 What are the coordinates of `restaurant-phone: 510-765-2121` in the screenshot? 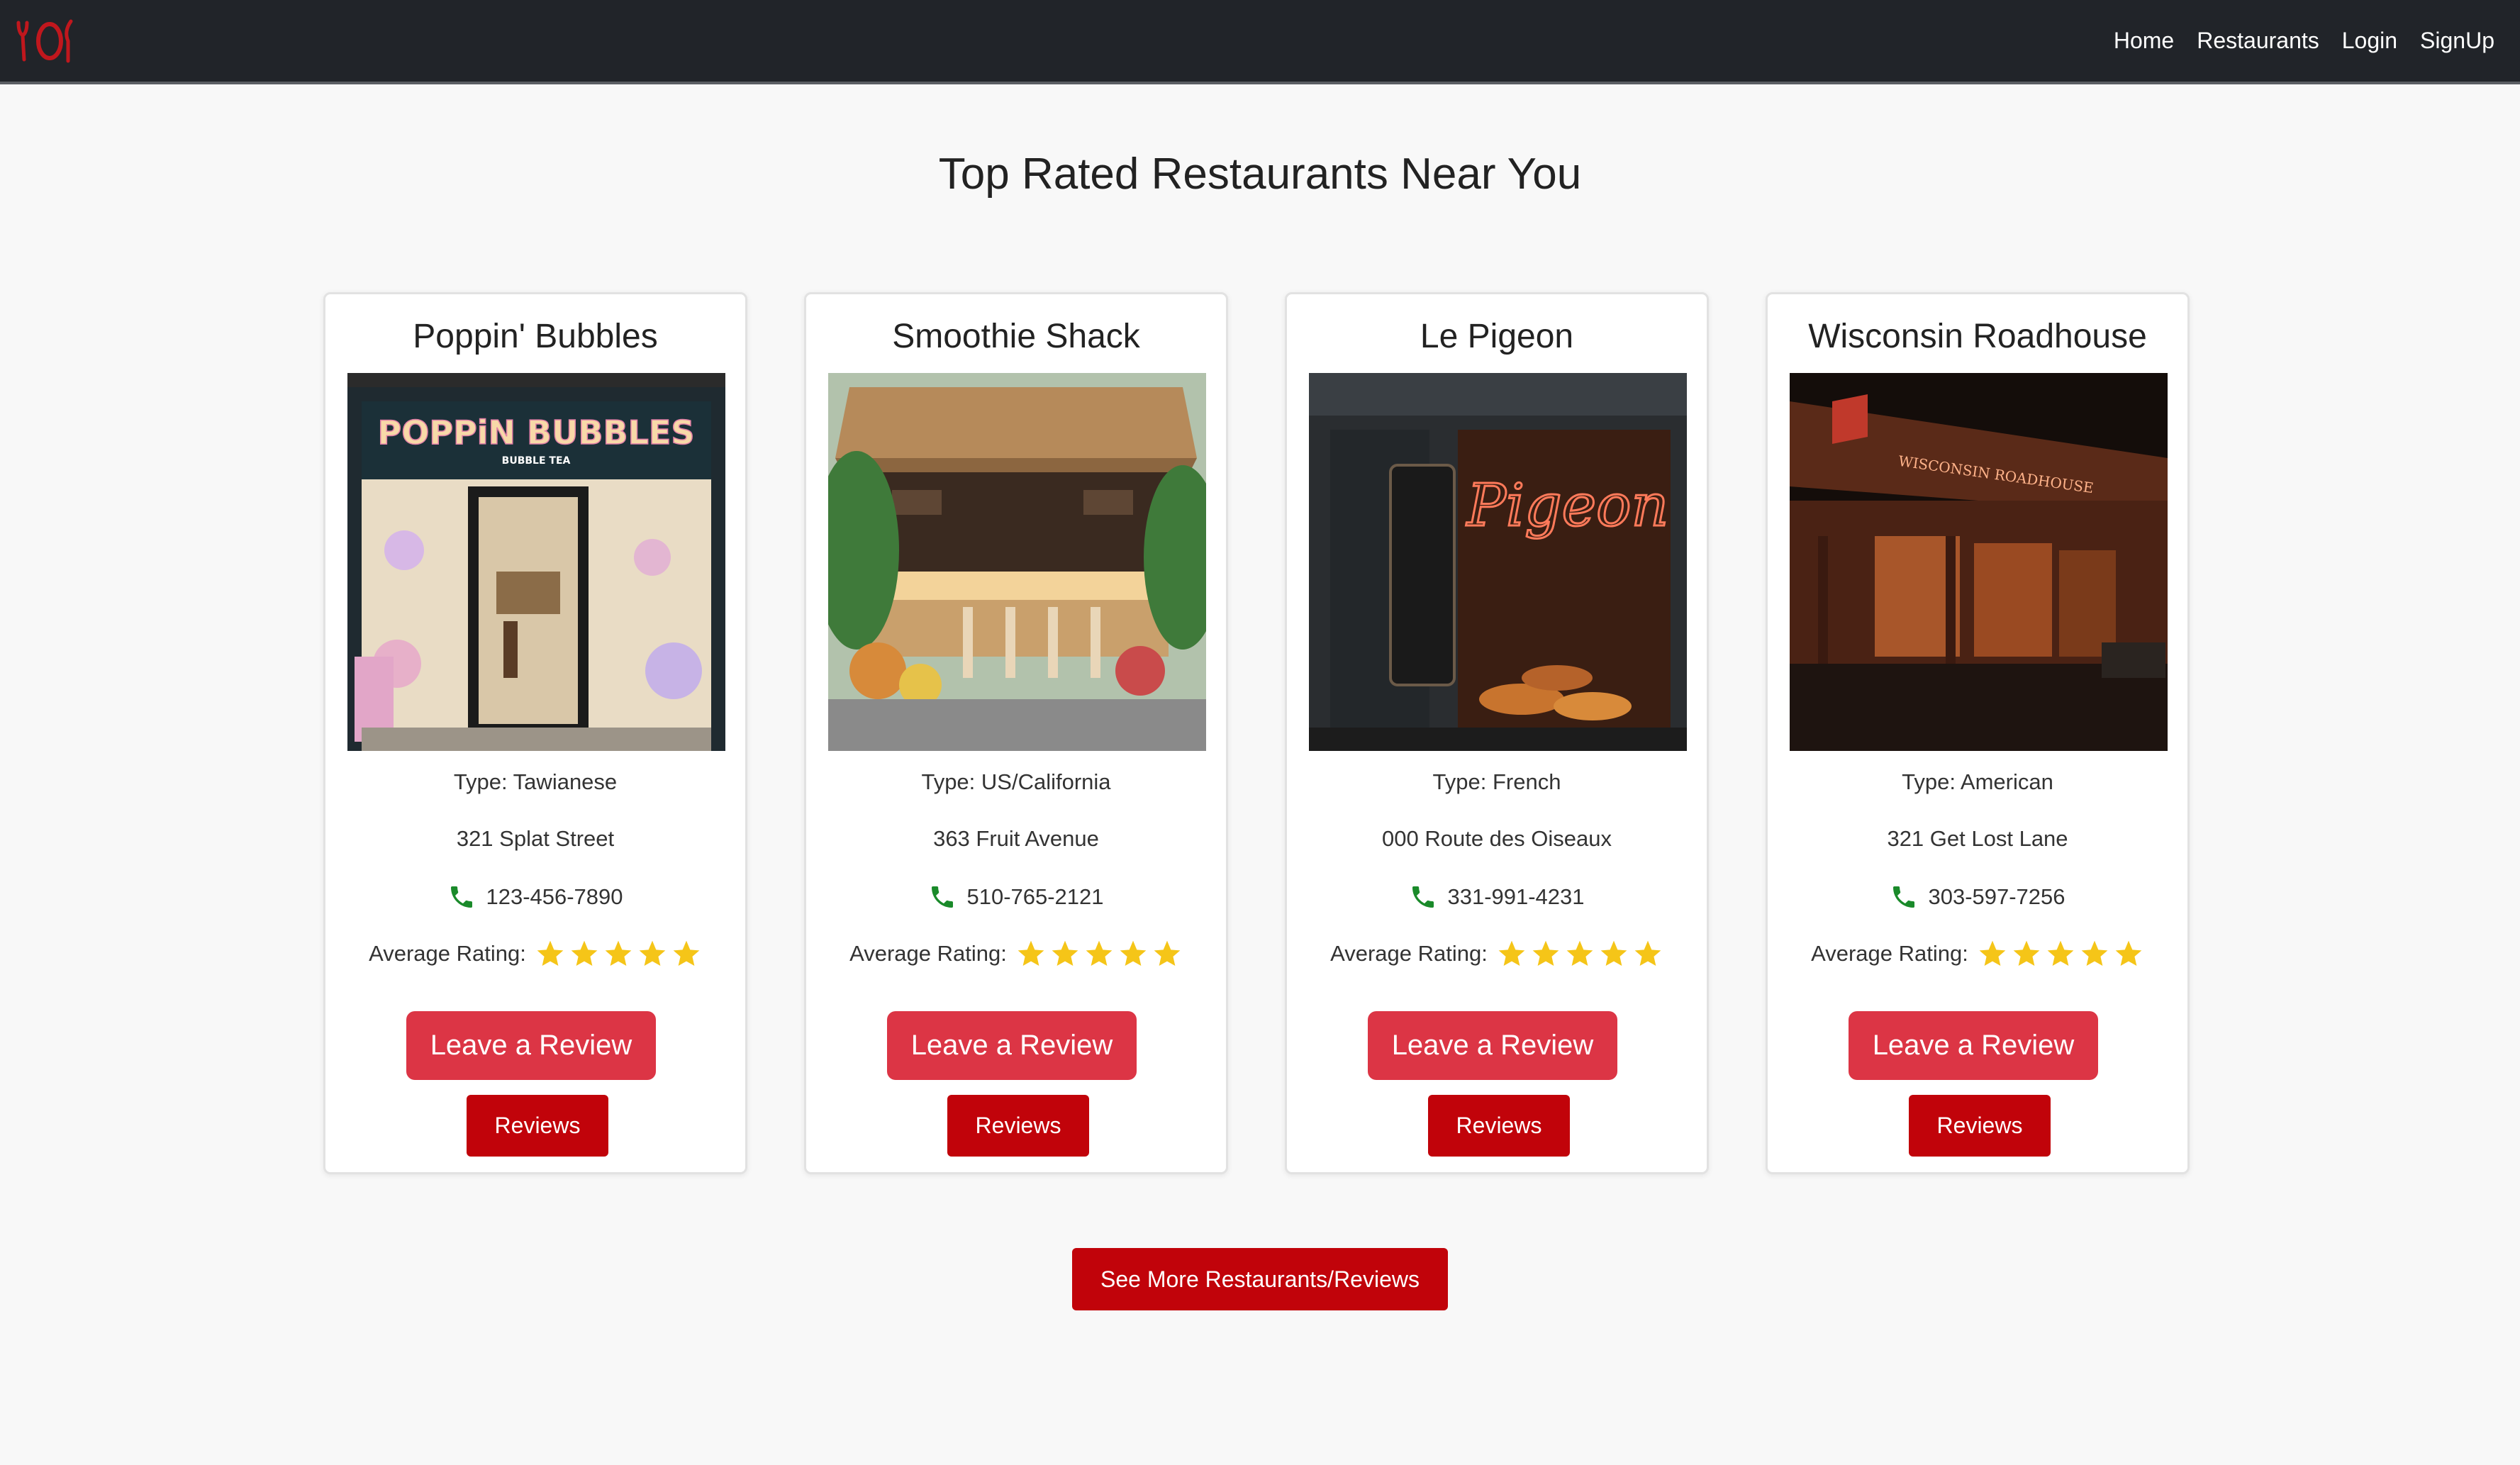 It's located at (1035, 897).